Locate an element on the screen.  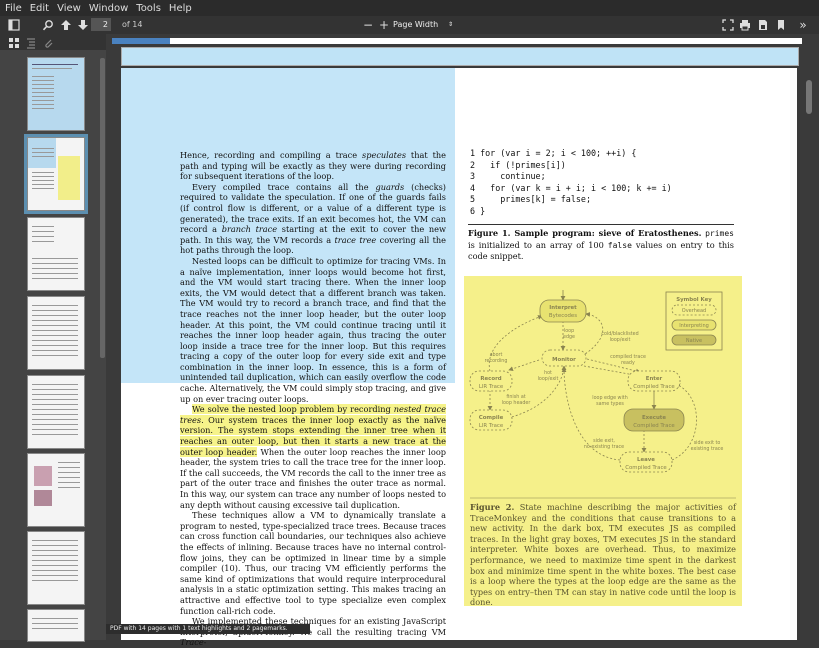
code-line: 3 continue; is located at coordinates (508, 176).